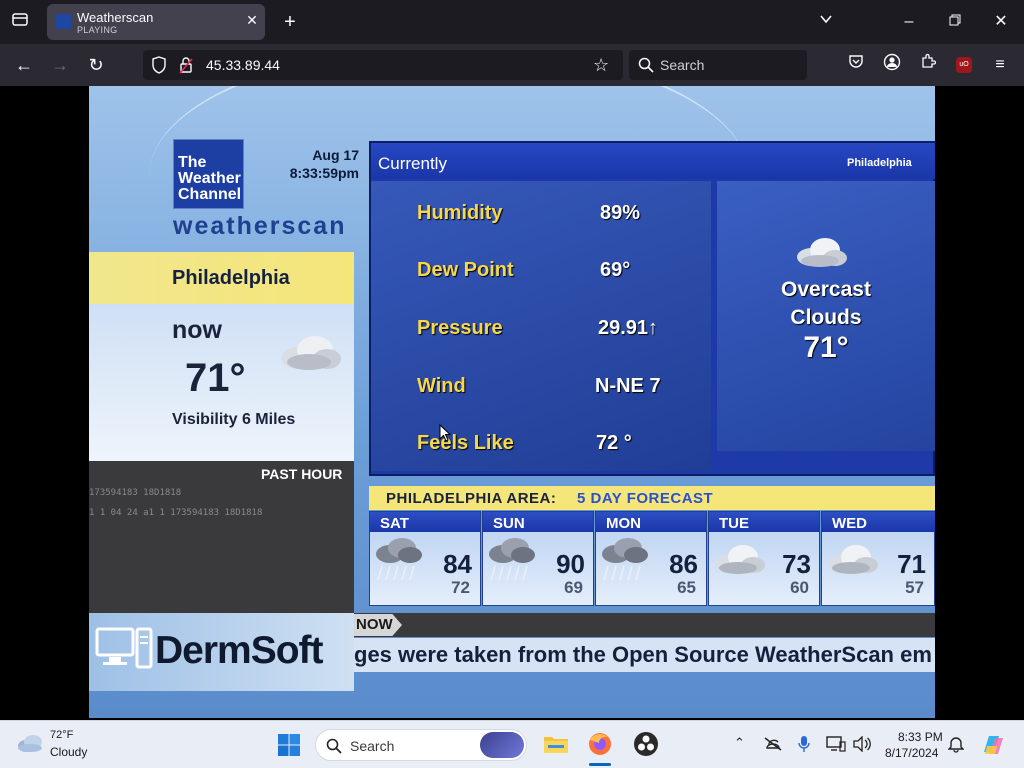  What do you see at coordinates (210, 178) in the screenshot?
I see `logo-text: The Weather Channel` at bounding box center [210, 178].